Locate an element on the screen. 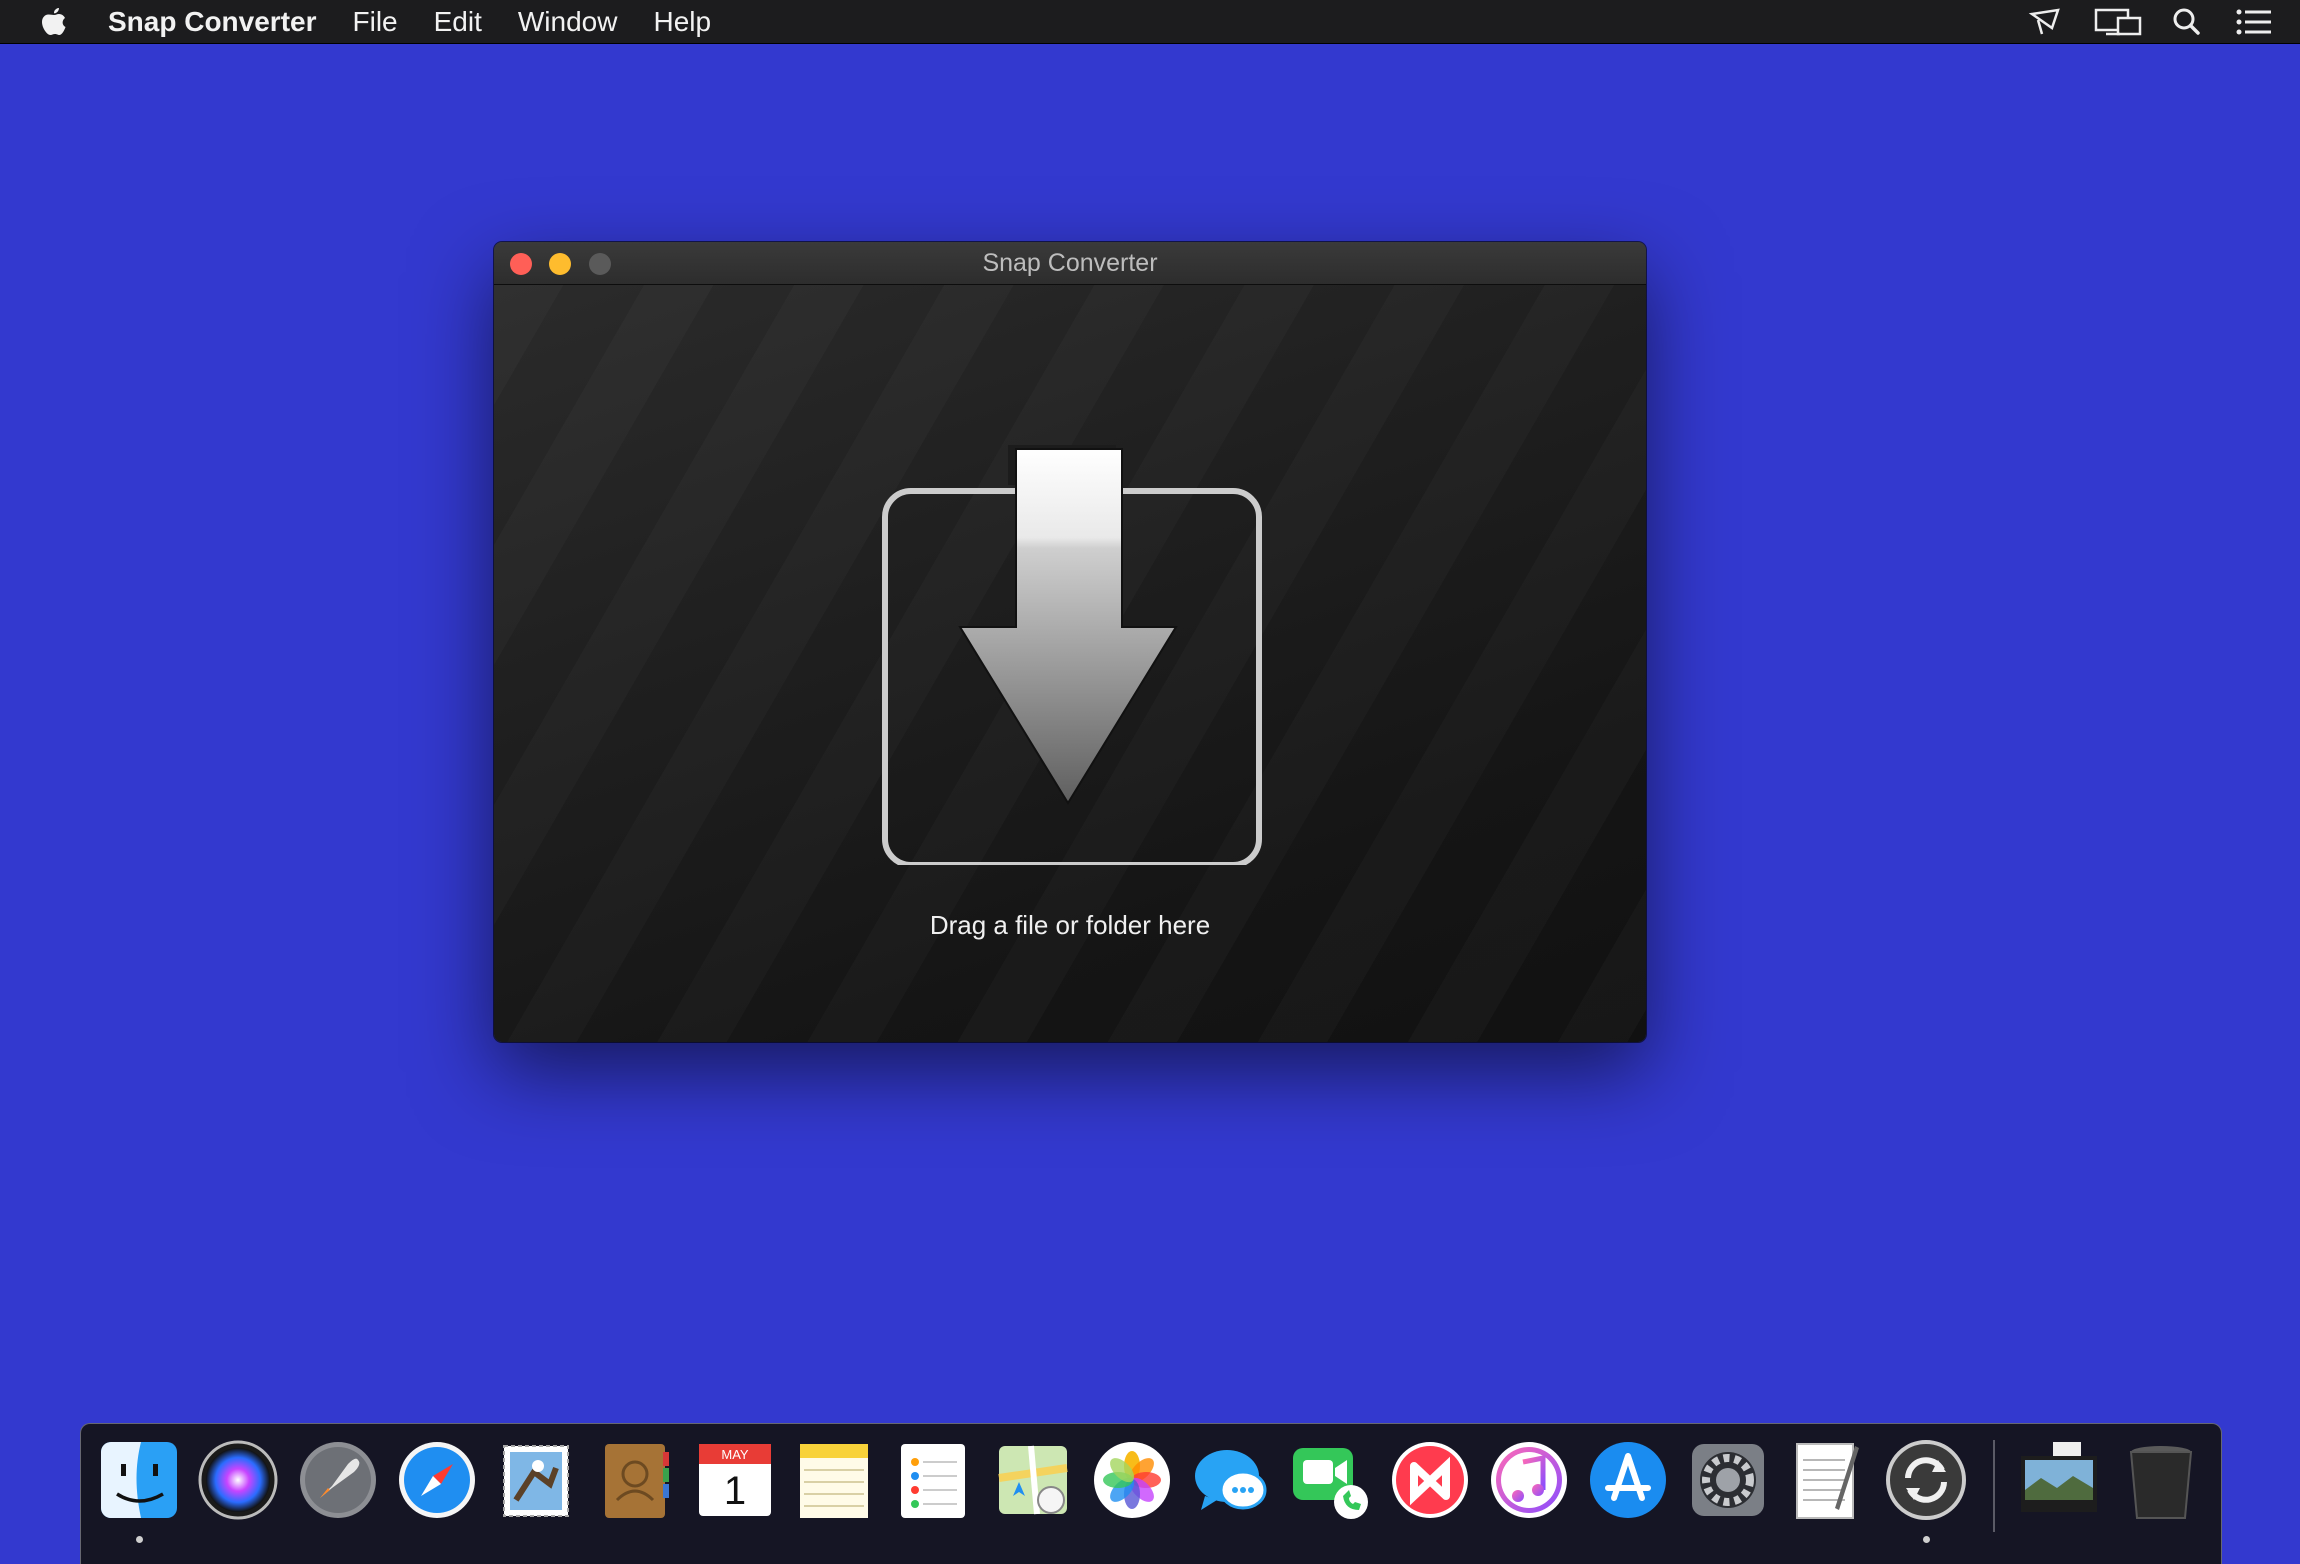 Image resolution: width=2300 pixels, height=1564 pixels. menu-bar: Snap Converter File Edit Window Help is located at coordinates (1150, 22).